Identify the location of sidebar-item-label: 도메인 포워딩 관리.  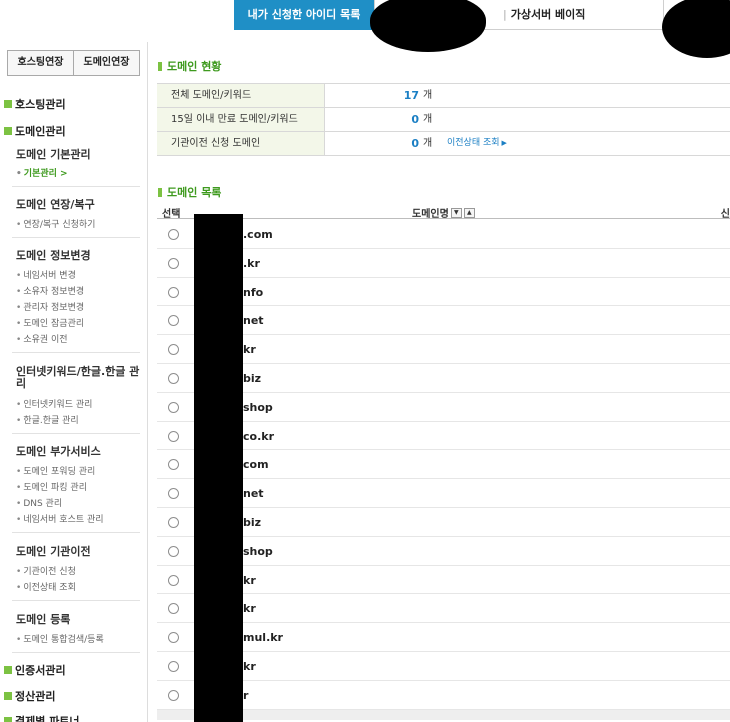
(59, 472).